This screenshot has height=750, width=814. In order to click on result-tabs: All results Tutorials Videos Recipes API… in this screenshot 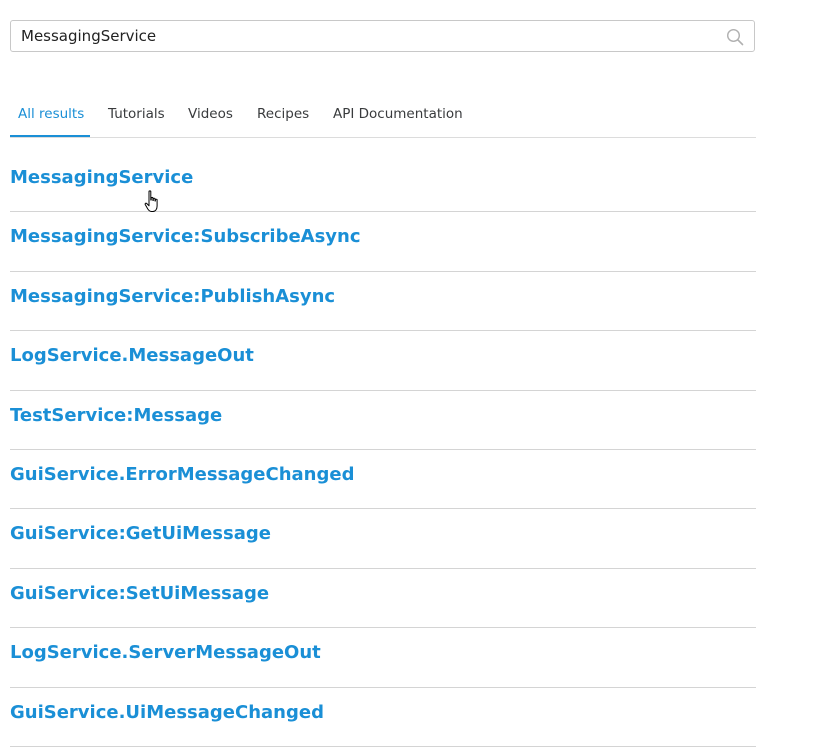, I will do `click(383, 118)`.